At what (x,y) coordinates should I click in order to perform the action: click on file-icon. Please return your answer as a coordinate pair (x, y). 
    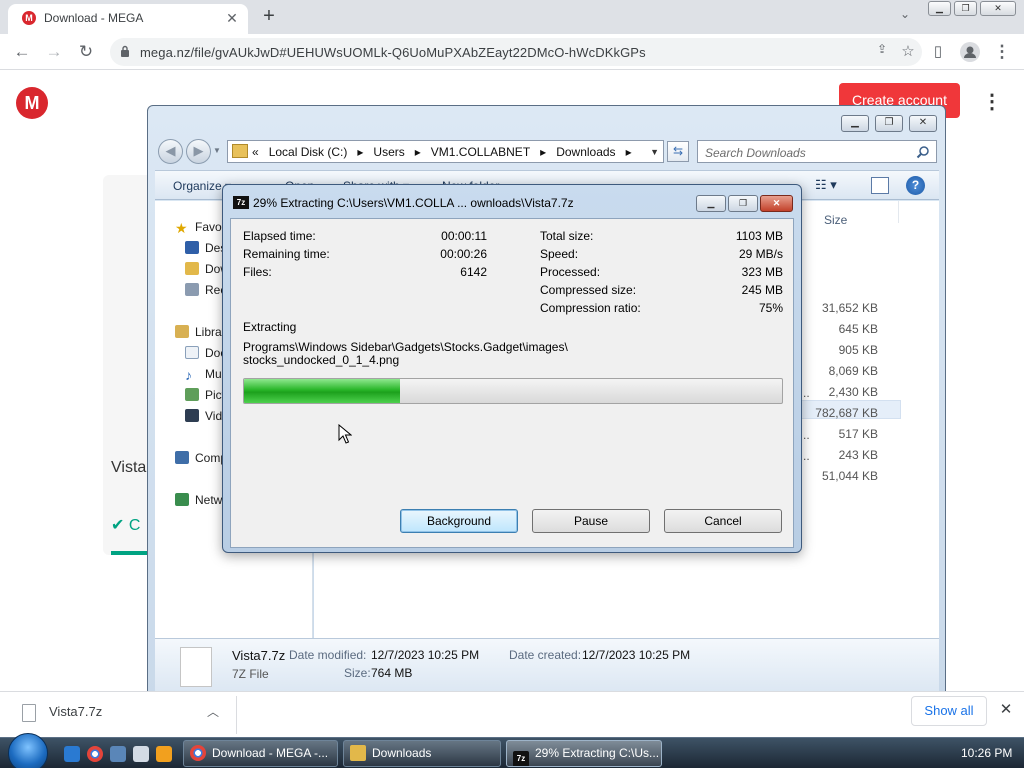
    Looking at the image, I should click on (29, 713).